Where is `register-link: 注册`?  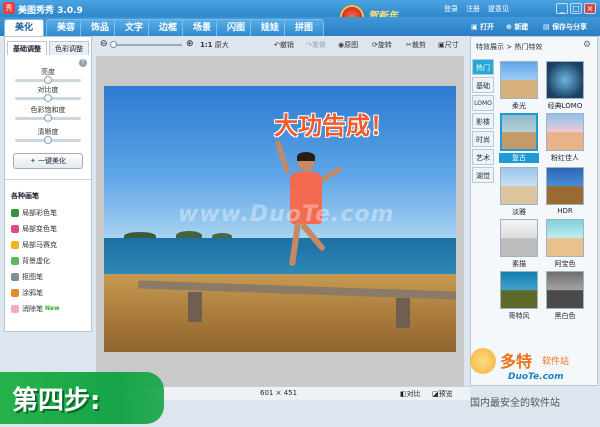 register-link: 注册 is located at coordinates (473, 9).